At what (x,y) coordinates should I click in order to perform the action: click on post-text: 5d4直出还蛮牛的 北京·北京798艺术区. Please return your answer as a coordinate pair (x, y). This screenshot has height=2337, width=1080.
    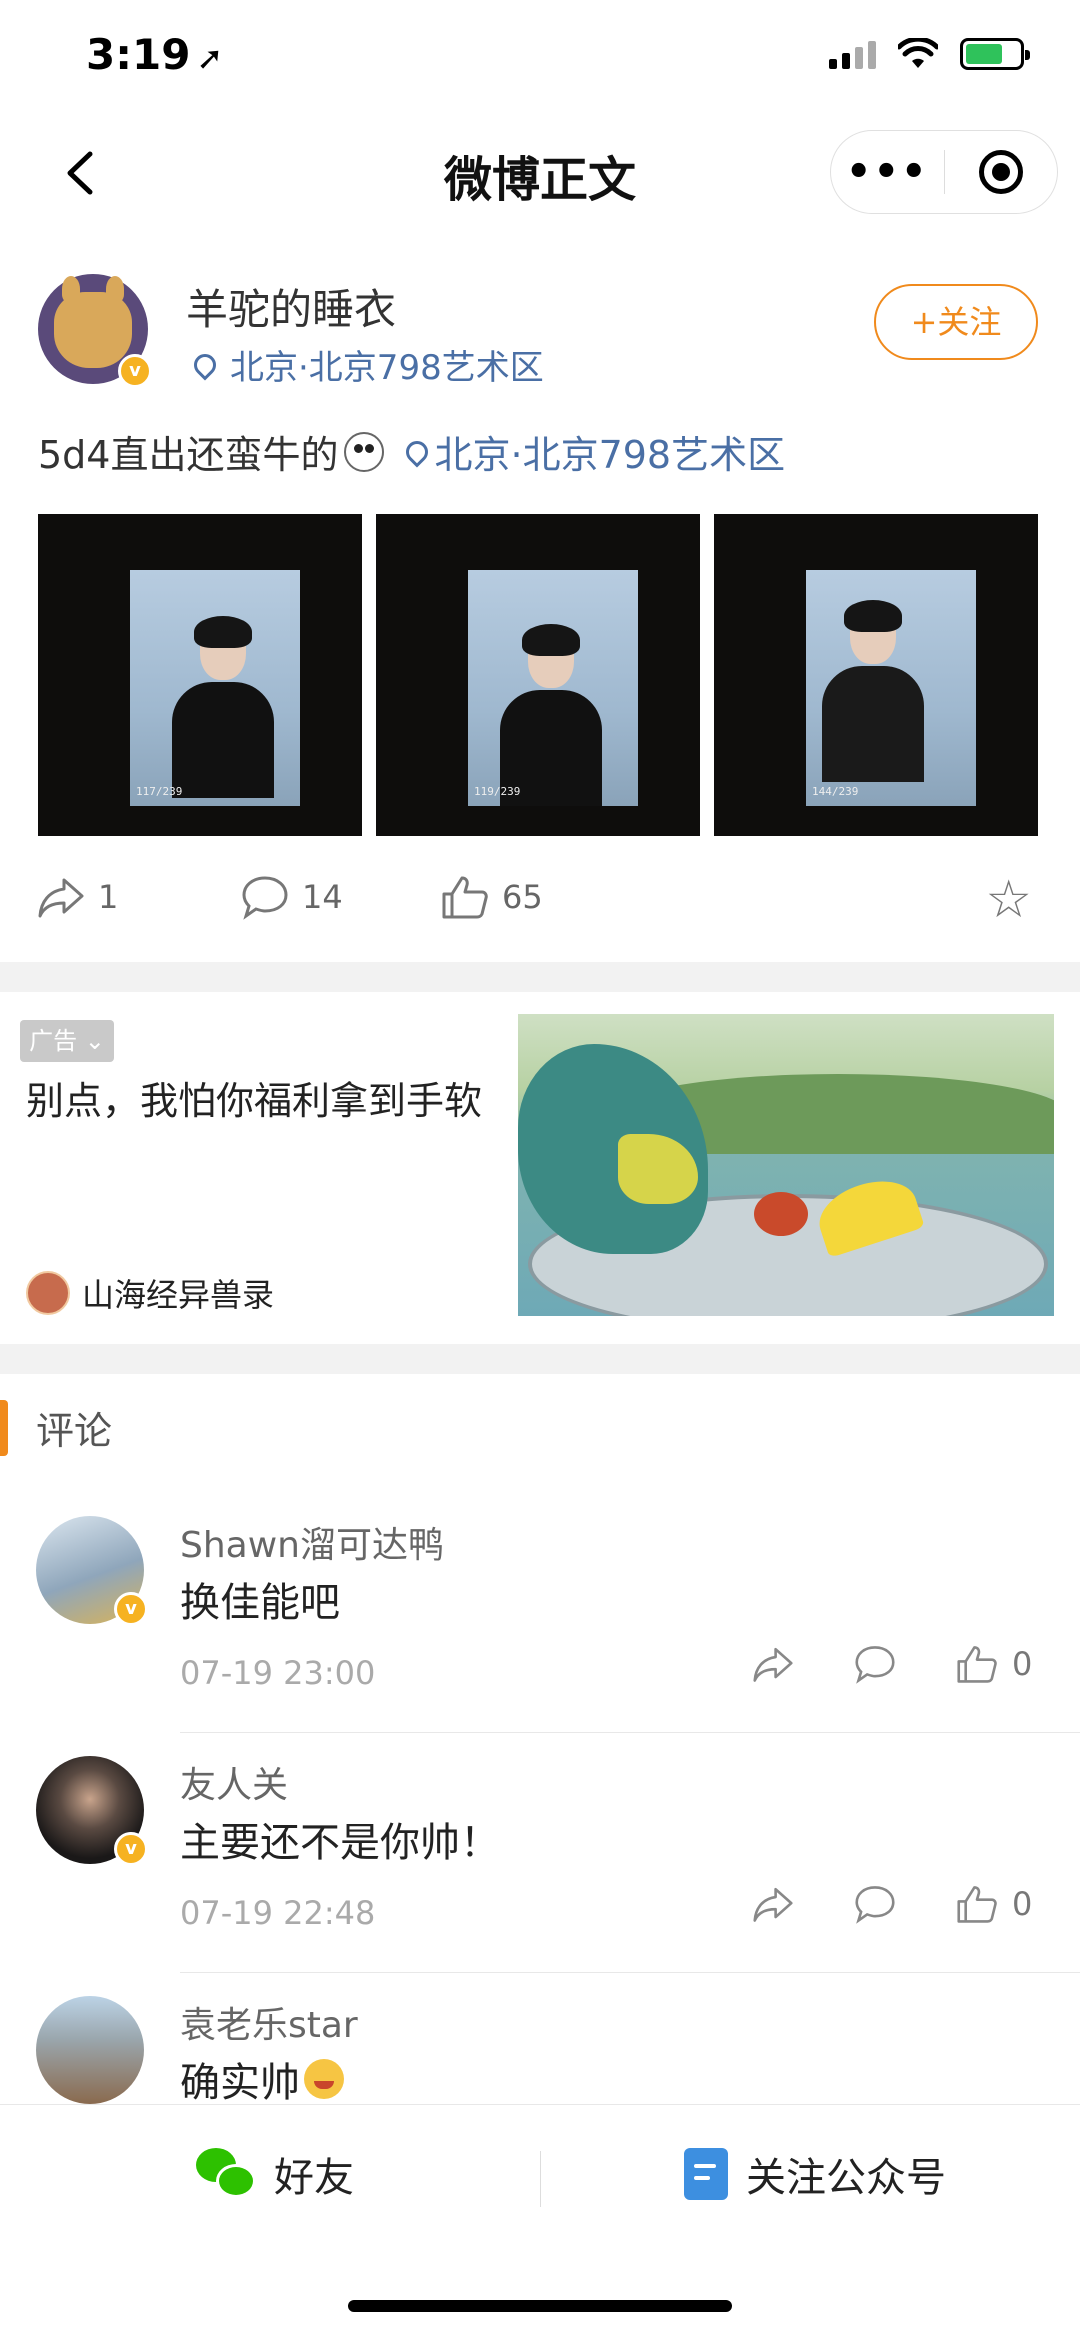
    Looking at the image, I should click on (411, 451).